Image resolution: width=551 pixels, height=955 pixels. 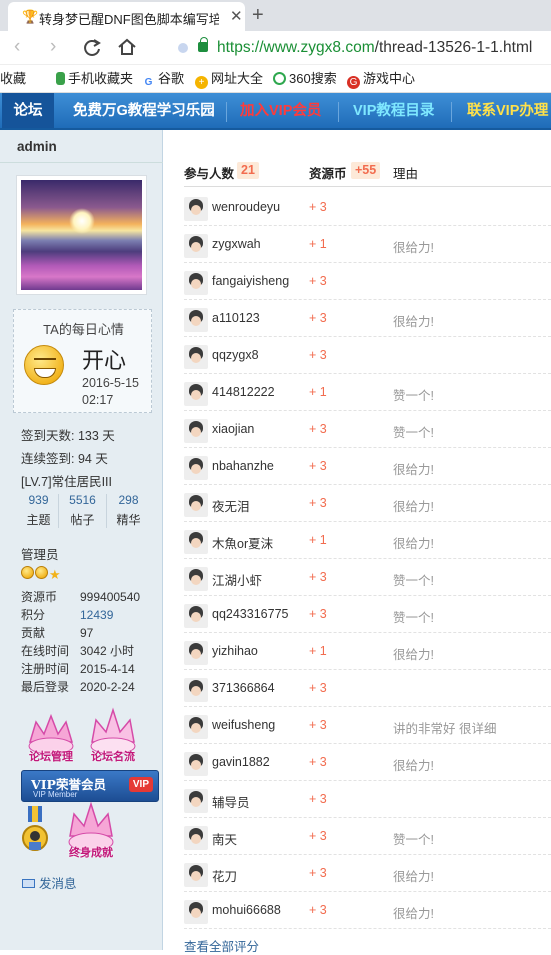 What do you see at coordinates (38, 510) in the screenshot?
I see `stat-threads: 939 主题` at bounding box center [38, 510].